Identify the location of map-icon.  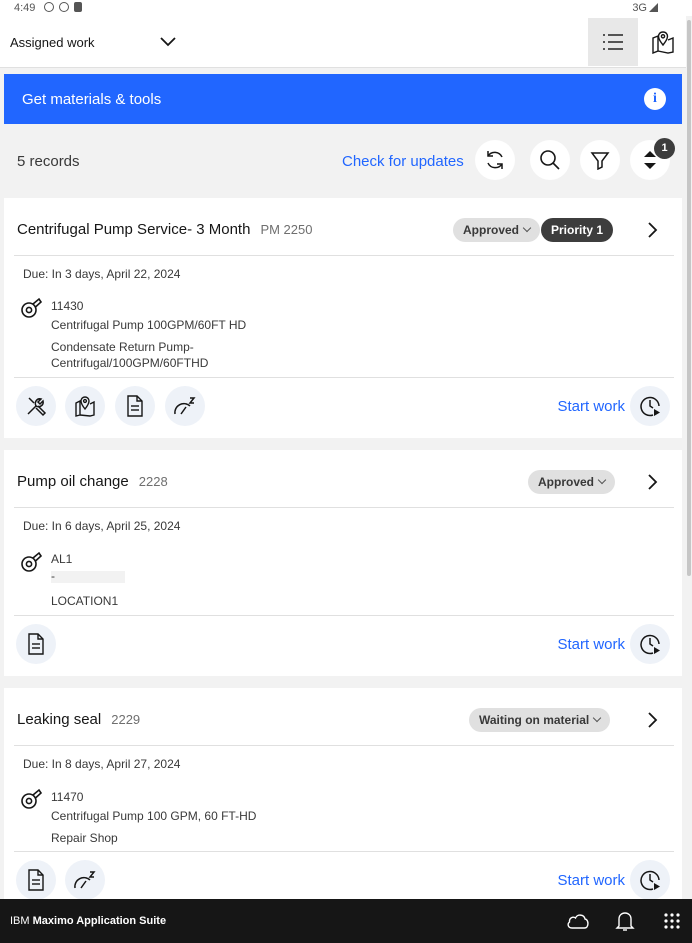
(85, 406).